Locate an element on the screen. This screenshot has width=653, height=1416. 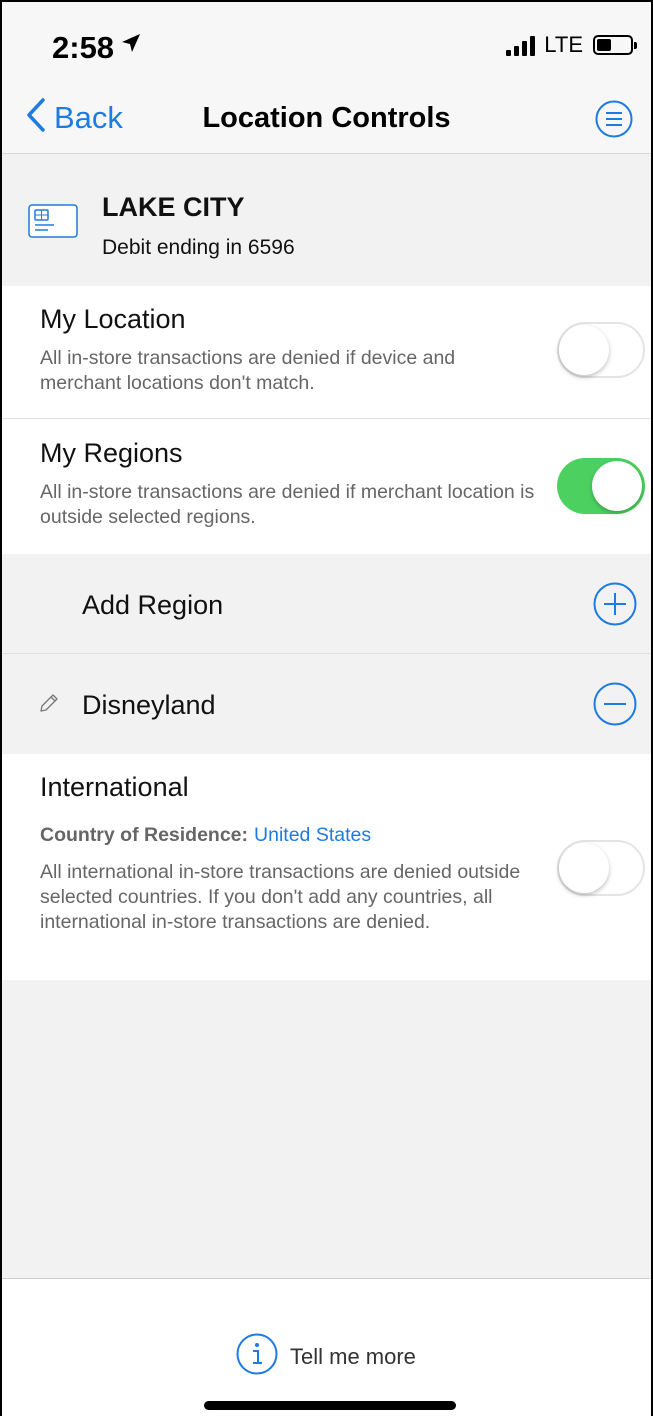
country-of-residence-link: United States is located at coordinates (312, 835).